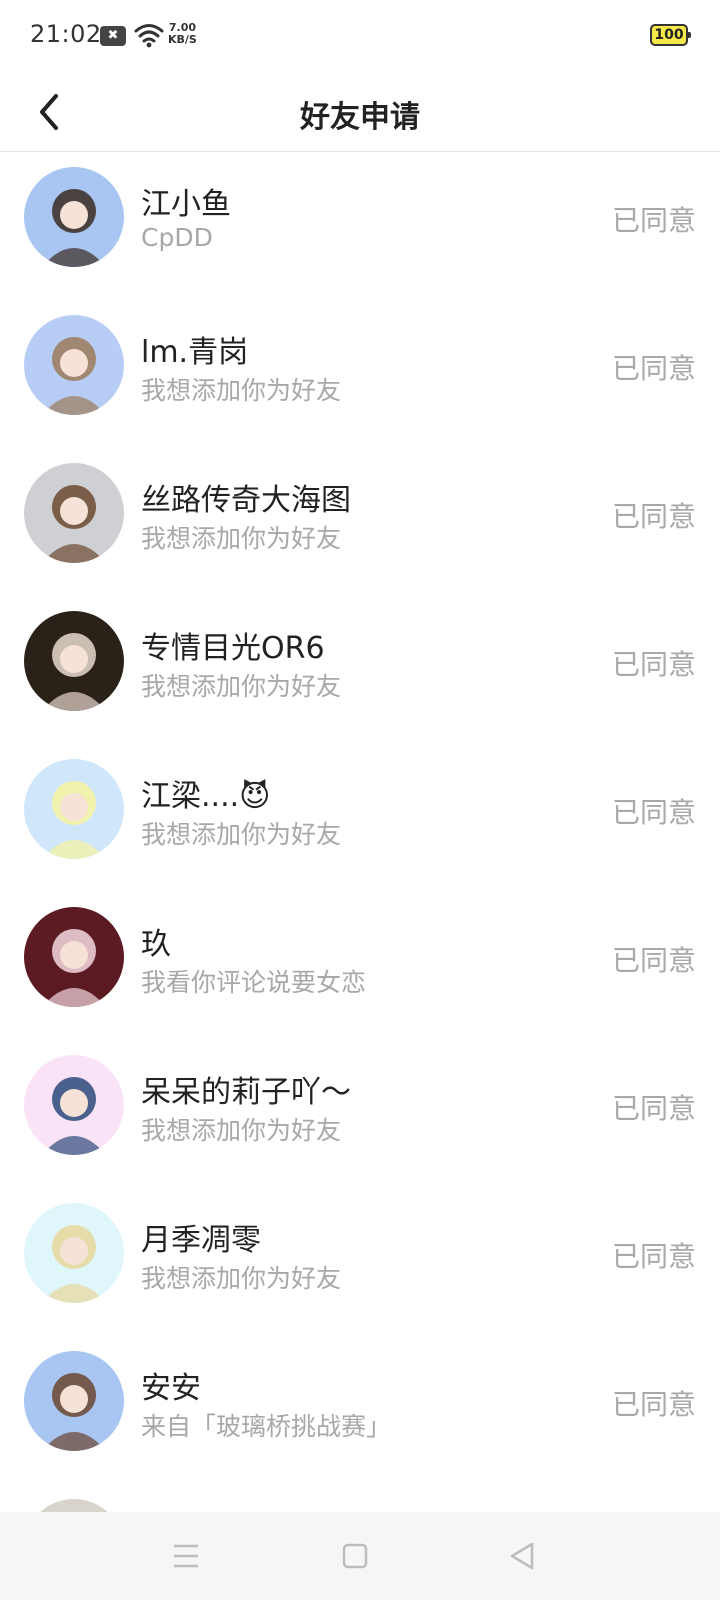  I want to click on home-button, so click(355, 1556).